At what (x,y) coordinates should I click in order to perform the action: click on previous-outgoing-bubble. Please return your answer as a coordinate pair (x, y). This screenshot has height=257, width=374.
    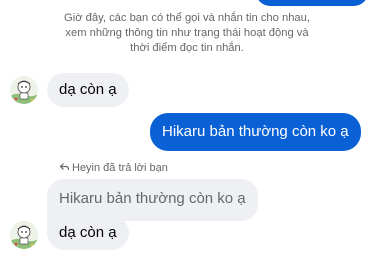
    Looking at the image, I should click on (312, 3).